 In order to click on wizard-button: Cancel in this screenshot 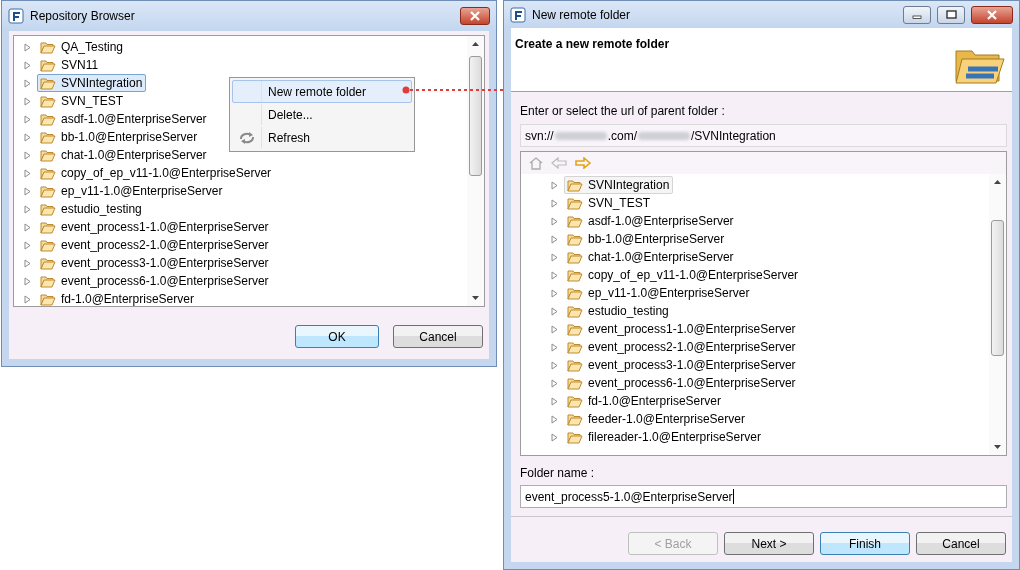, I will do `click(961, 543)`.